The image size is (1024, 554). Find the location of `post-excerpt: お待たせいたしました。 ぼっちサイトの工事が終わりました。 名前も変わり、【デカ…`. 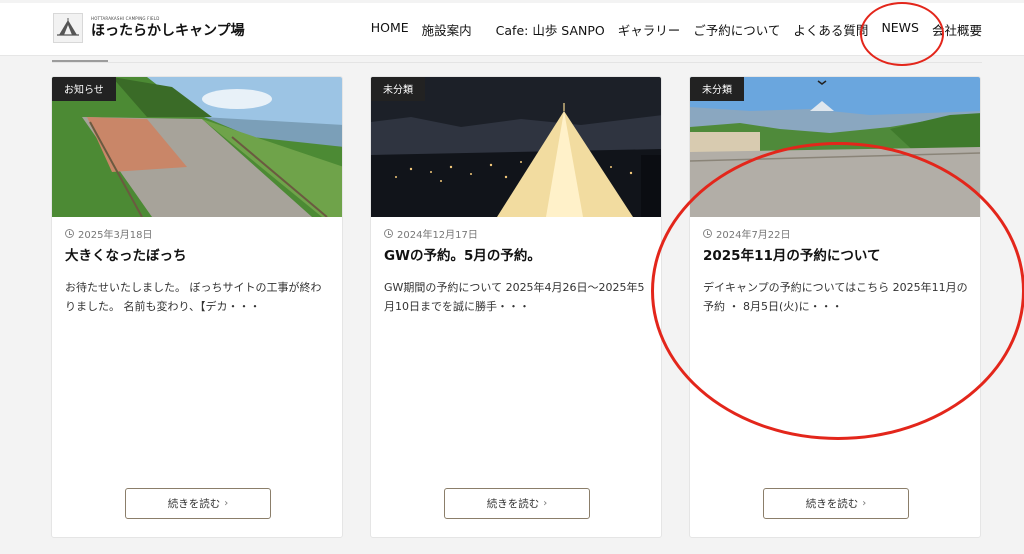

post-excerpt: お待たせいたしました。 ぼっちサイトの工事が終わりました。 名前も変わり、【デカ… is located at coordinates (193, 297).